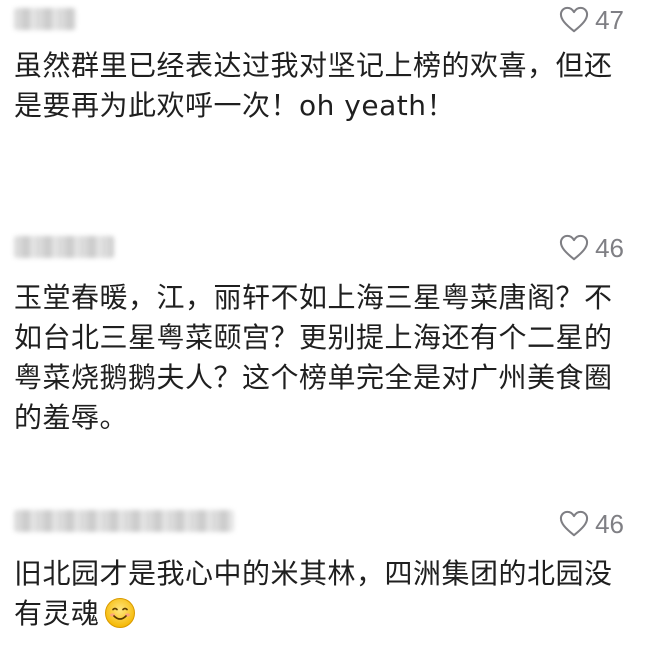  What do you see at coordinates (591, 20) in the screenshot?
I see `like-button: 47` at bounding box center [591, 20].